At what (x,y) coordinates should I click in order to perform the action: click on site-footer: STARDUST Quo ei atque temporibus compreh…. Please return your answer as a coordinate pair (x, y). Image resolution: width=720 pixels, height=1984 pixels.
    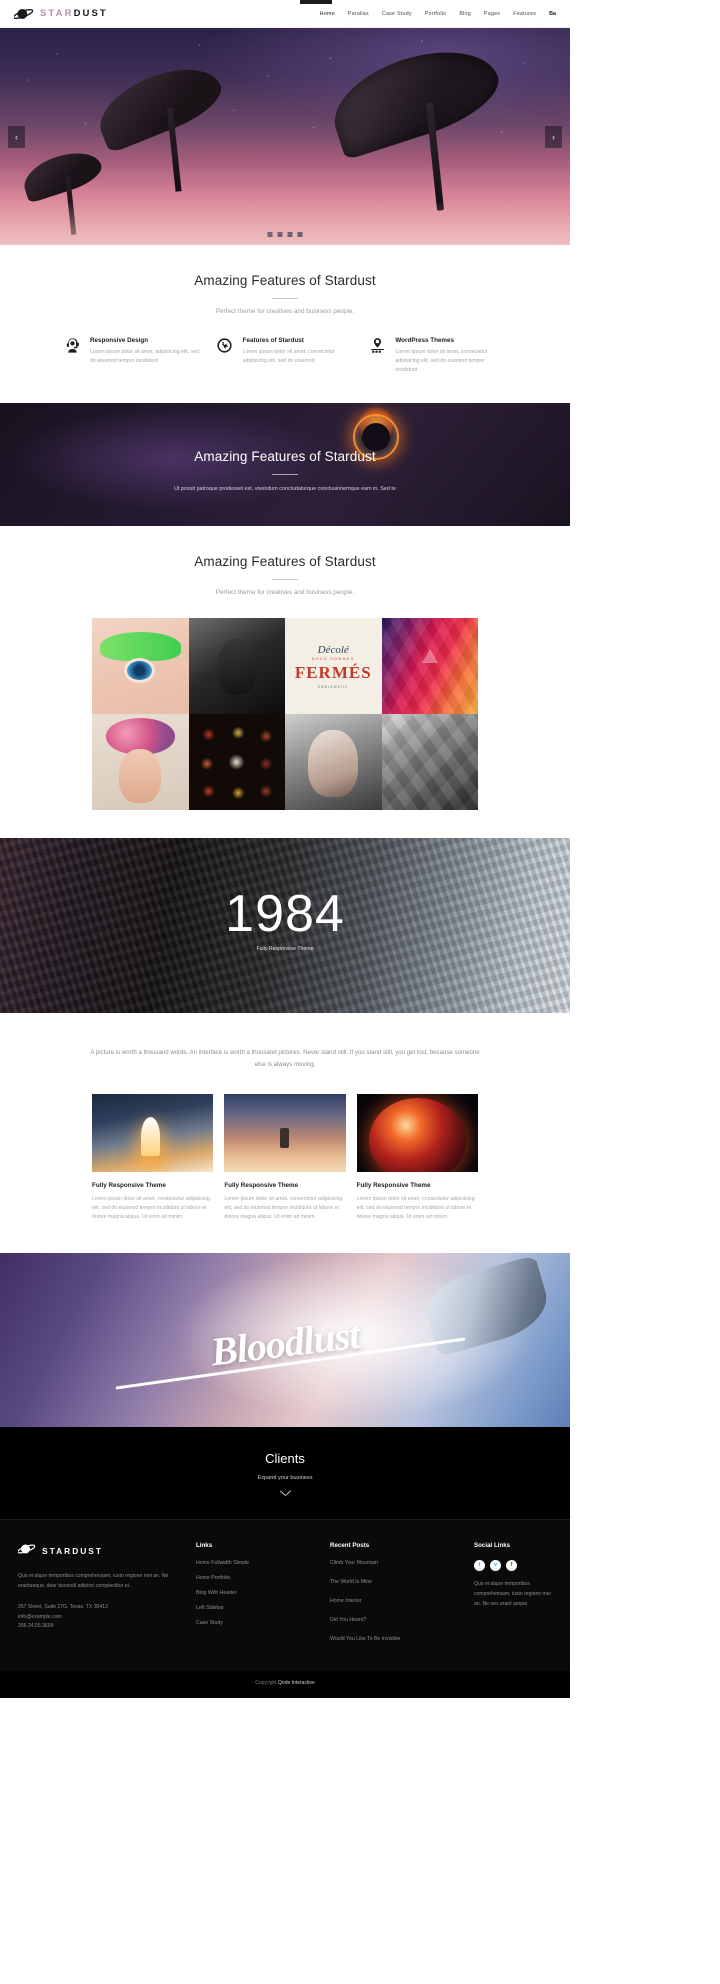
    Looking at the image, I should click on (285, 1594).